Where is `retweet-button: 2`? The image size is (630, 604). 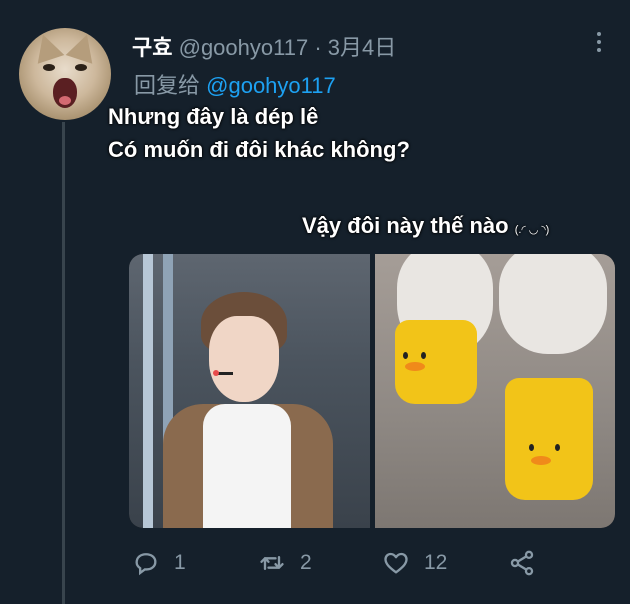 retweet-button: 2 is located at coordinates (285, 563).